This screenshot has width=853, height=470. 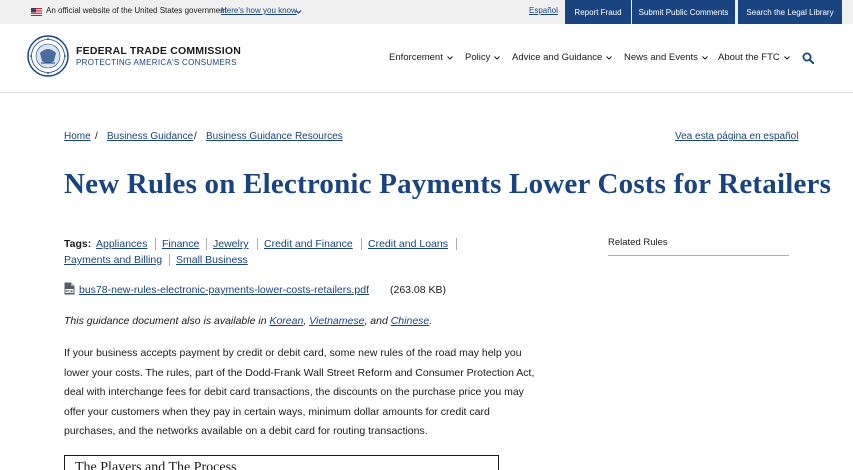 I want to click on nav-news-and-events: News and Events, so click(x=666, y=57).